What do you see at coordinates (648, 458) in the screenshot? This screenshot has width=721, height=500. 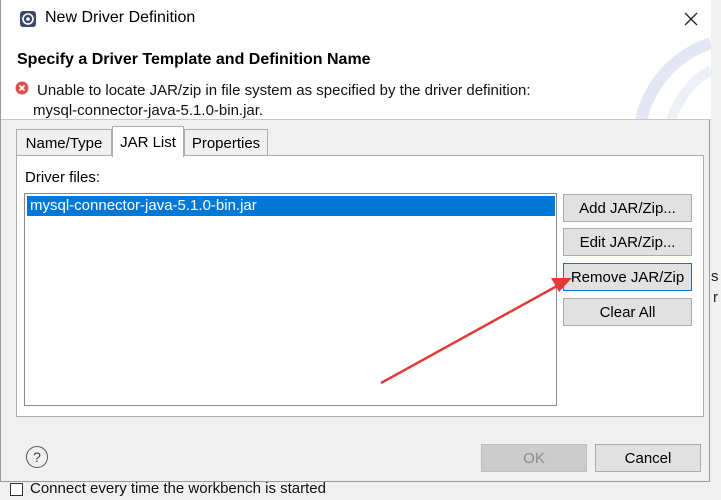 I see `cancel-button: Cancel` at bounding box center [648, 458].